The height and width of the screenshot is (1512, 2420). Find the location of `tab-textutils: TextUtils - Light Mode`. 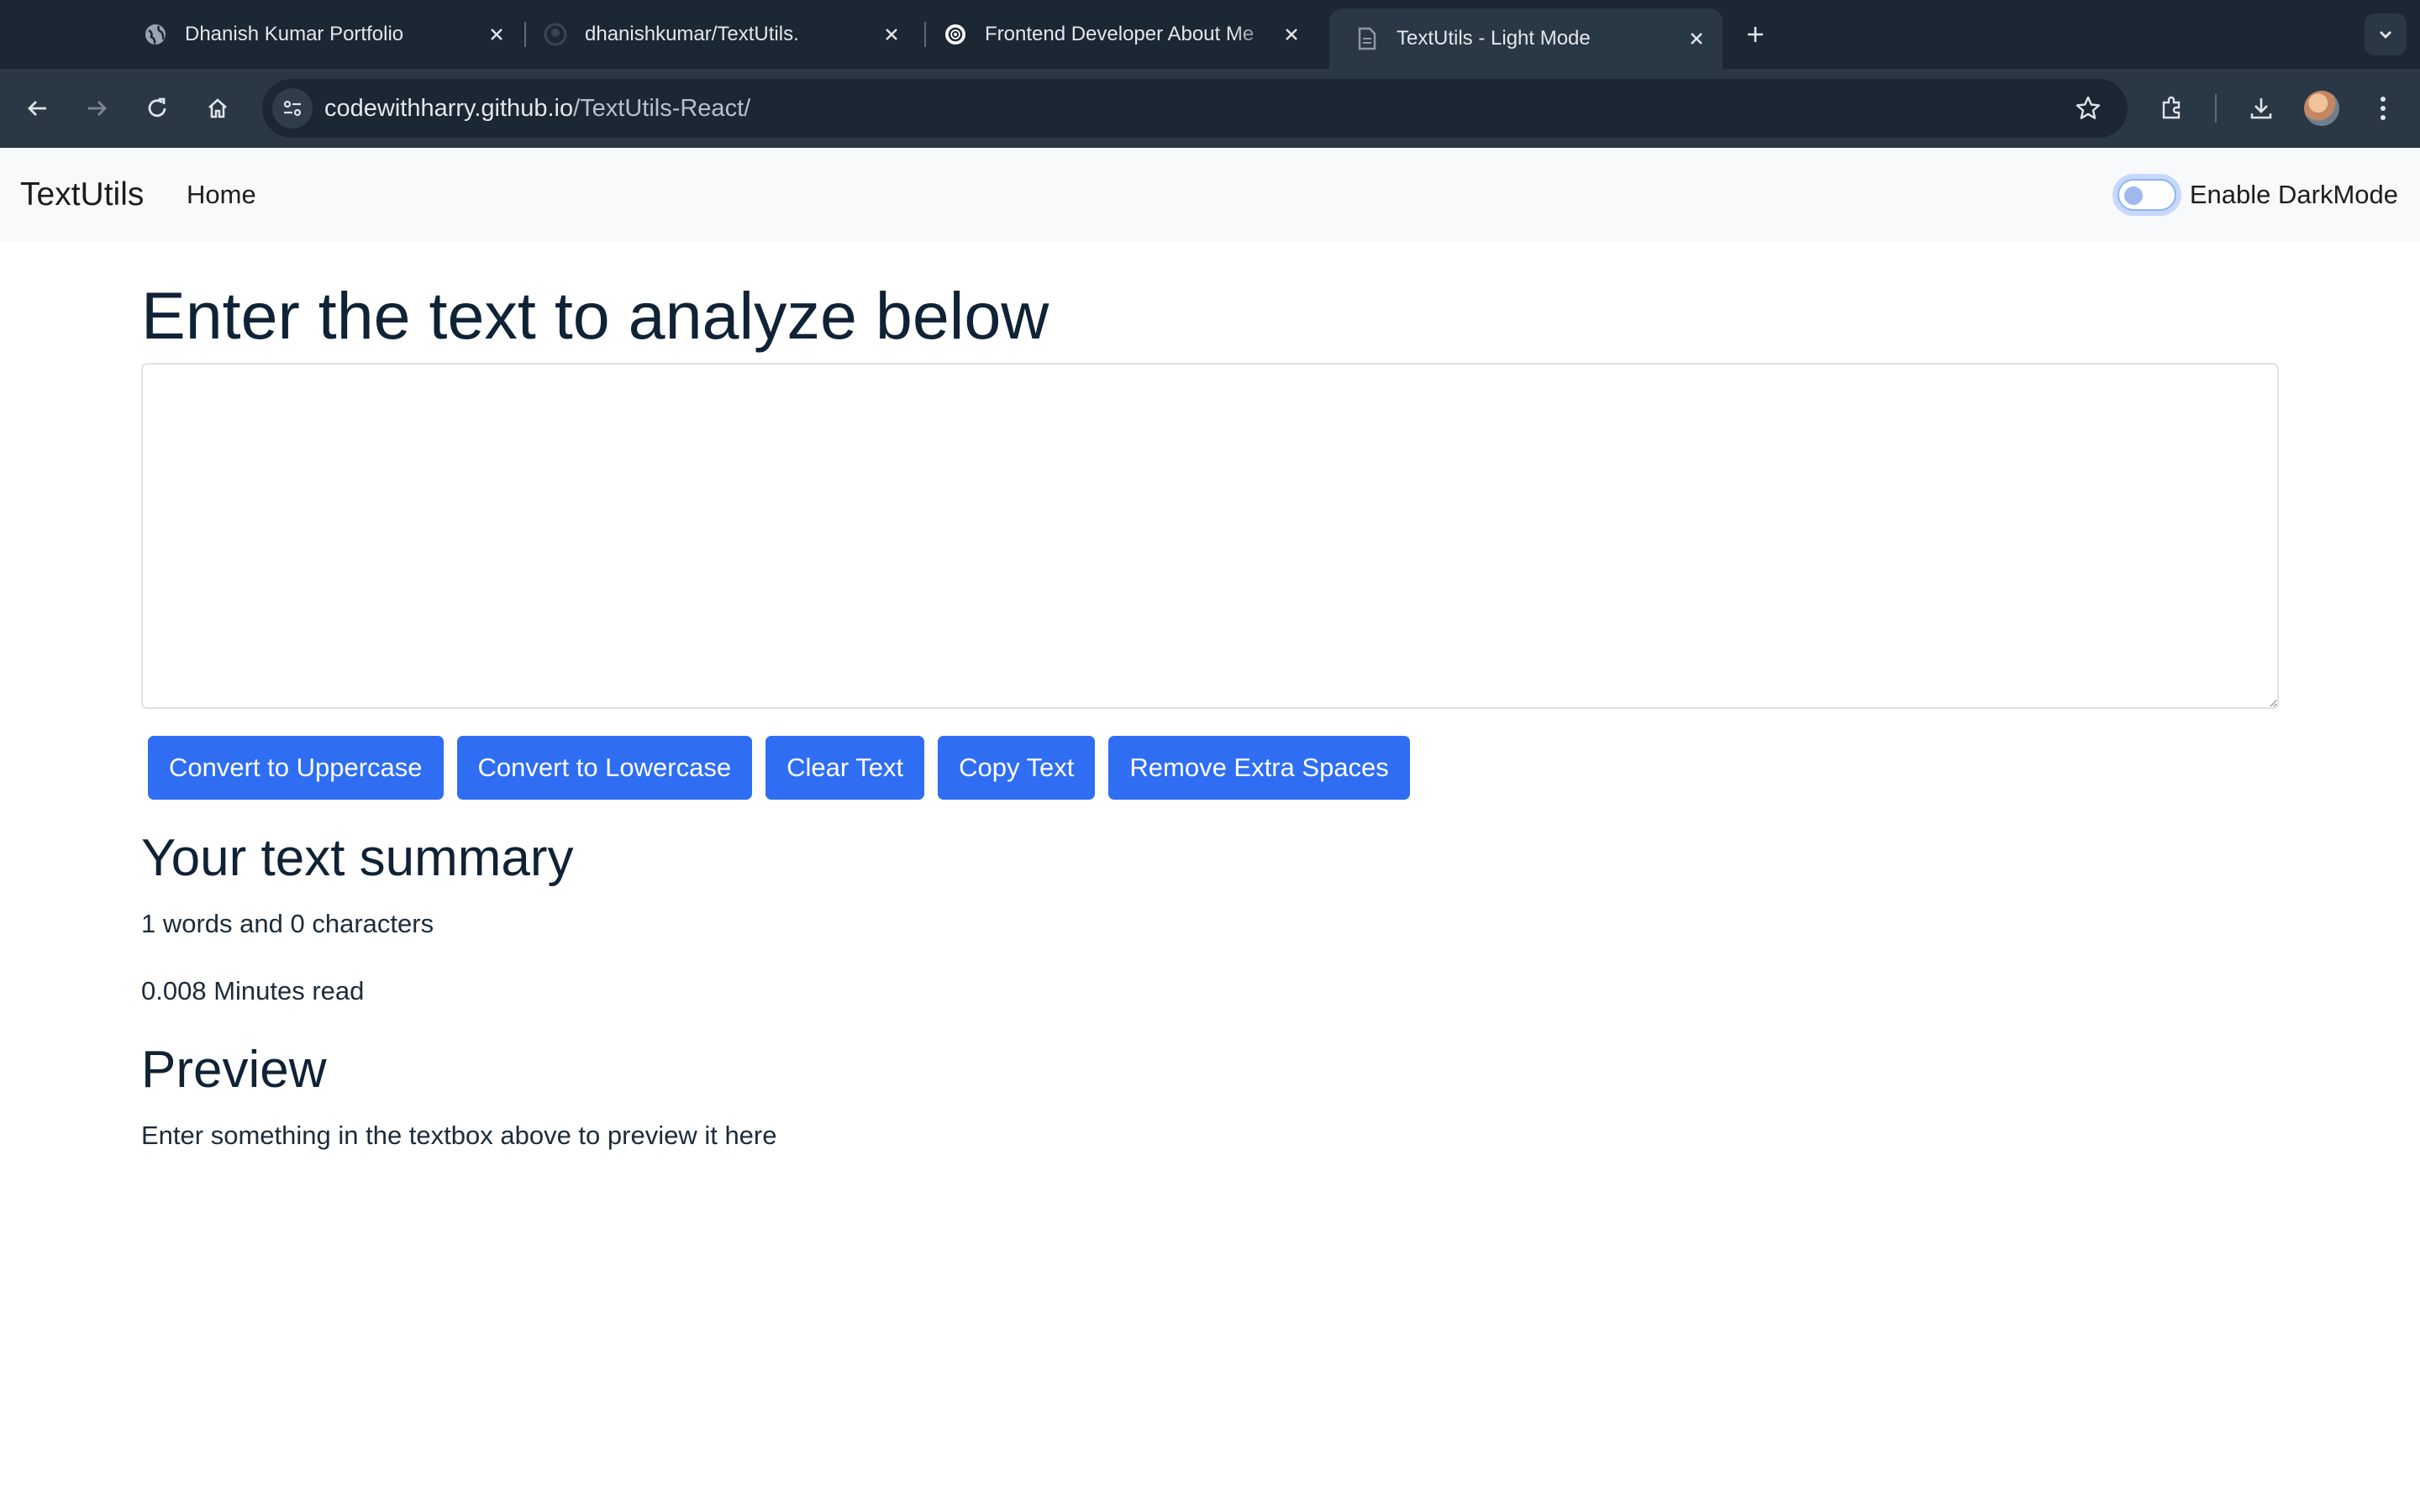

tab-textutils: TextUtils - Light Mode is located at coordinates (1526, 38).